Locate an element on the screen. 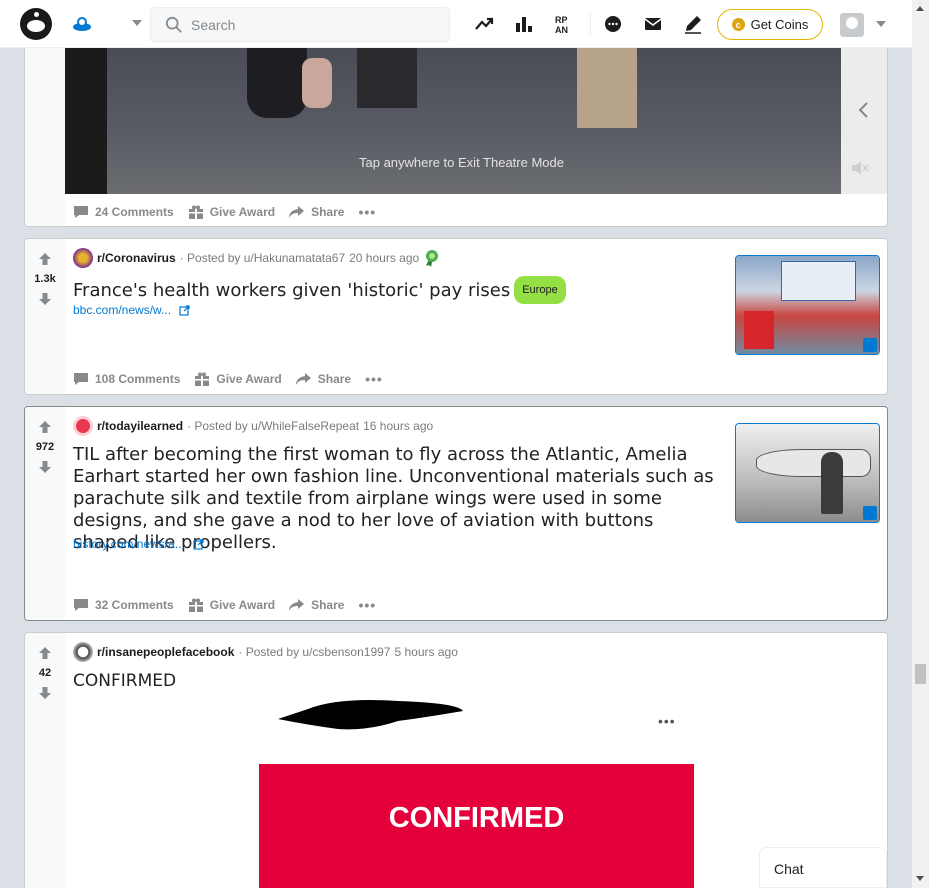 This screenshot has height=888, width=929. comments-button: 32 Comments is located at coordinates (123, 605).